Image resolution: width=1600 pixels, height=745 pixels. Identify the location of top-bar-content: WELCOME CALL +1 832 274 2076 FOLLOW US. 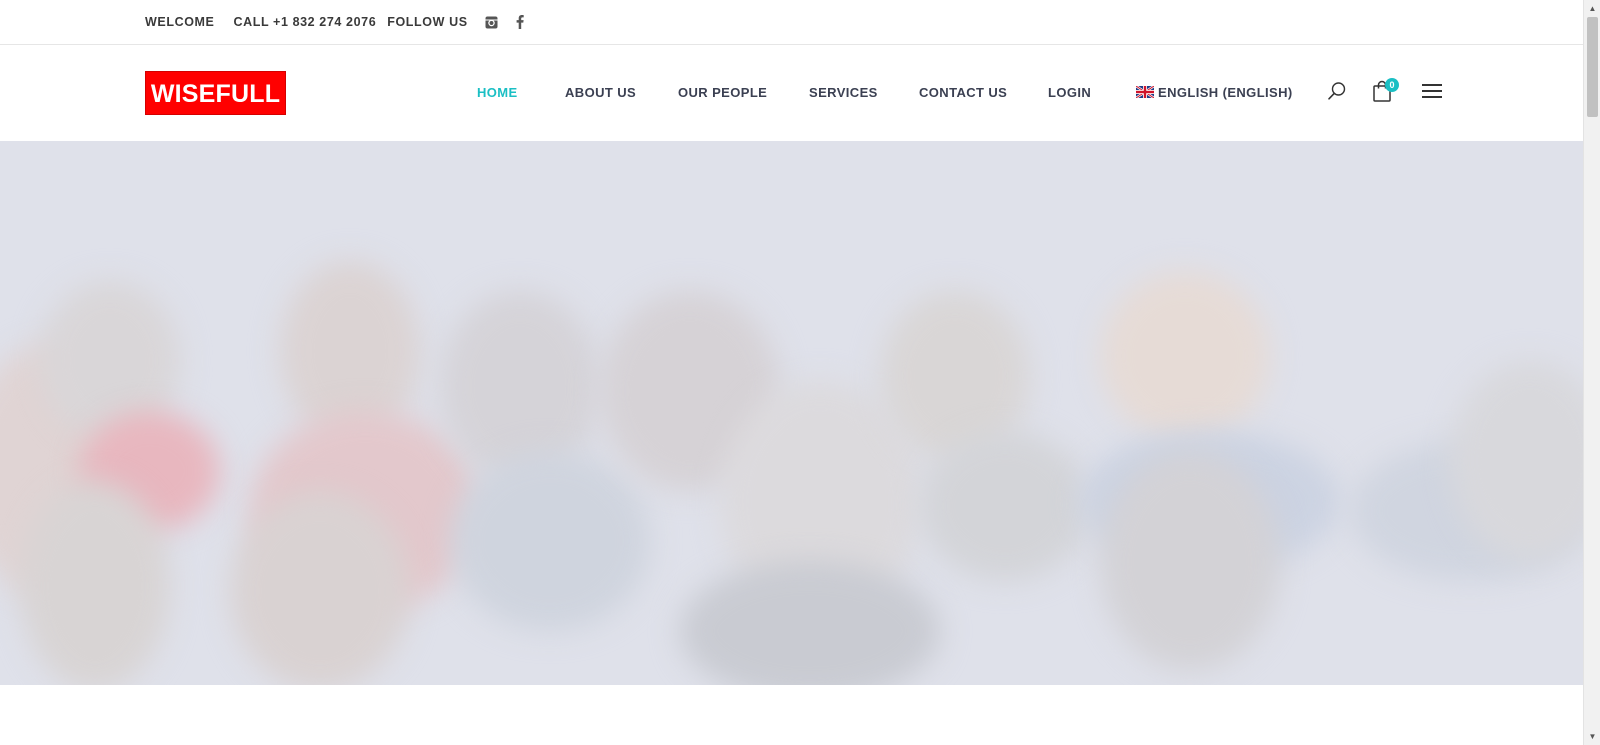
(343, 22).